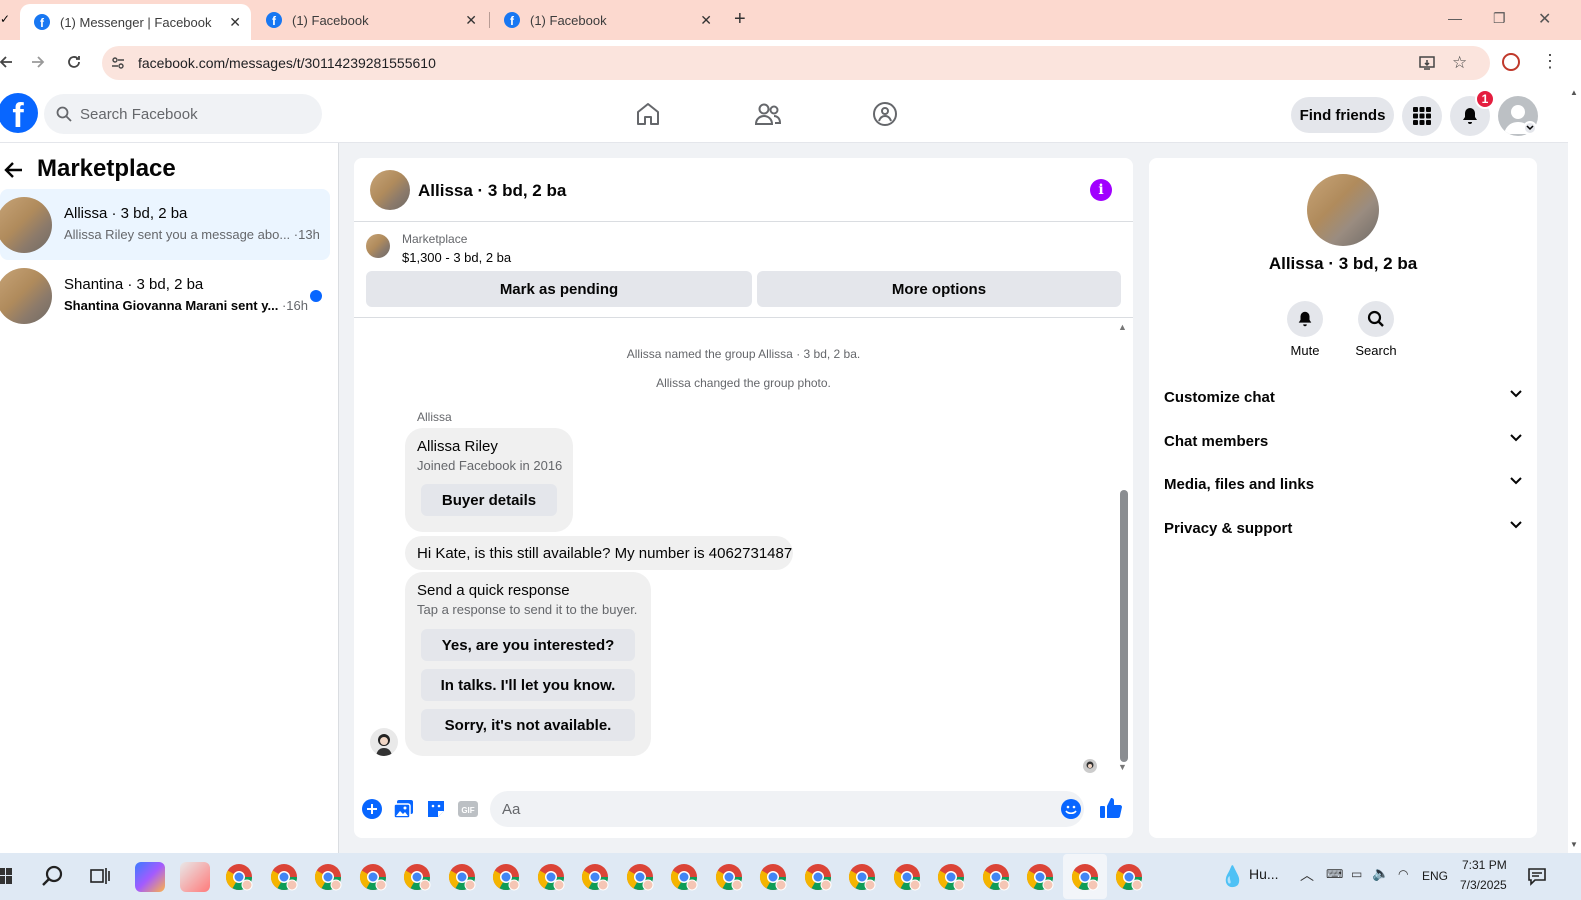 Image resolution: width=1581 pixels, height=900 pixels. What do you see at coordinates (1232, 876) in the screenshot?
I see `weather-drop-icon: 💧` at bounding box center [1232, 876].